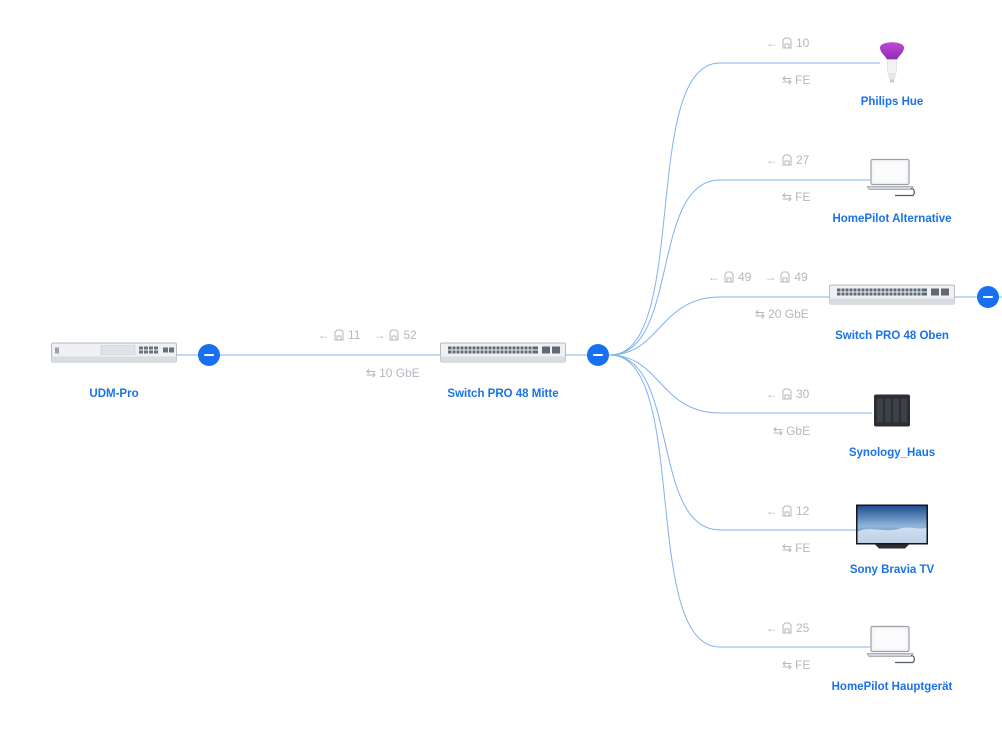  I want to click on port-info-synology: ← 30, so click(787, 394).